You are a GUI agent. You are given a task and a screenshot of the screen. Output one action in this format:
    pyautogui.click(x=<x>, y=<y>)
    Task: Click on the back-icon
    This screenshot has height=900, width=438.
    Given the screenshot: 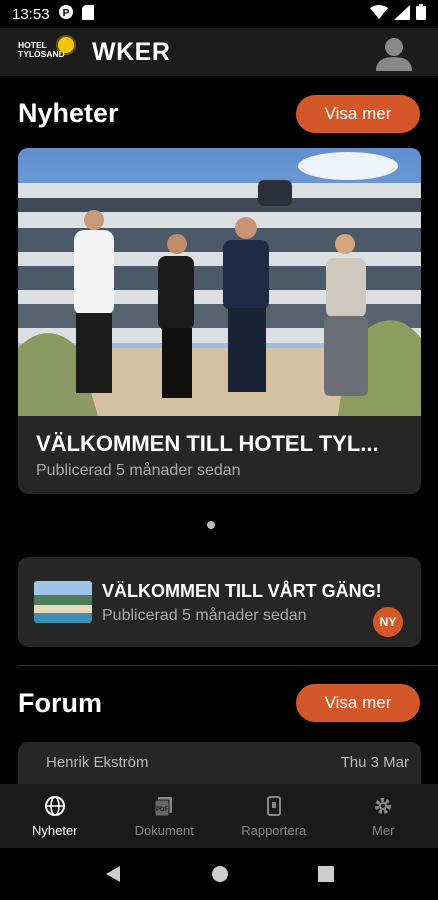 What is the action you would take?
    pyautogui.click(x=113, y=874)
    